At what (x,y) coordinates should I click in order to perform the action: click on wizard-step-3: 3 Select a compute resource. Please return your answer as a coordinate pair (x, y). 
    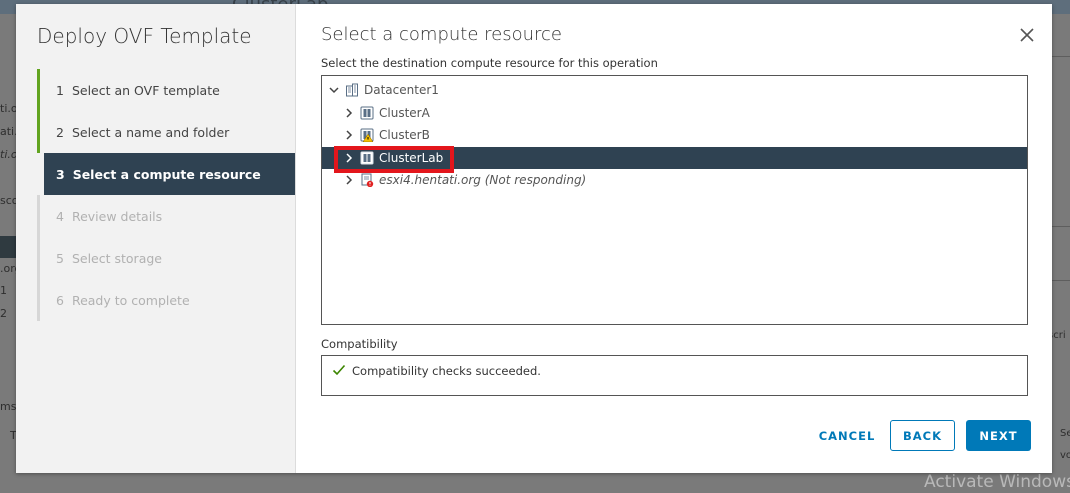
    Looking at the image, I should click on (169, 174).